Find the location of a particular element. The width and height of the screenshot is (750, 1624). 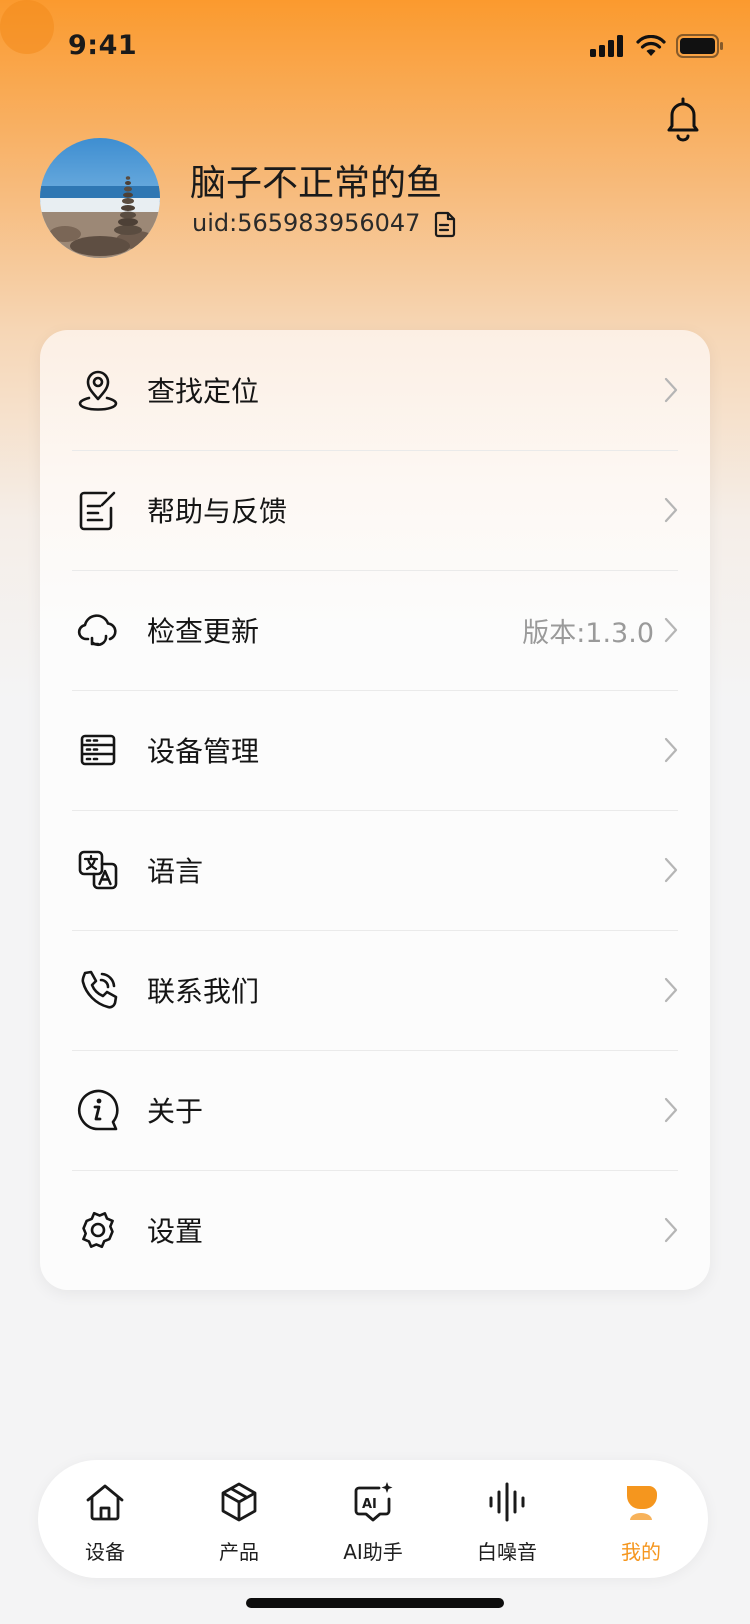

menu-item-language: 语言 is located at coordinates (375, 870).